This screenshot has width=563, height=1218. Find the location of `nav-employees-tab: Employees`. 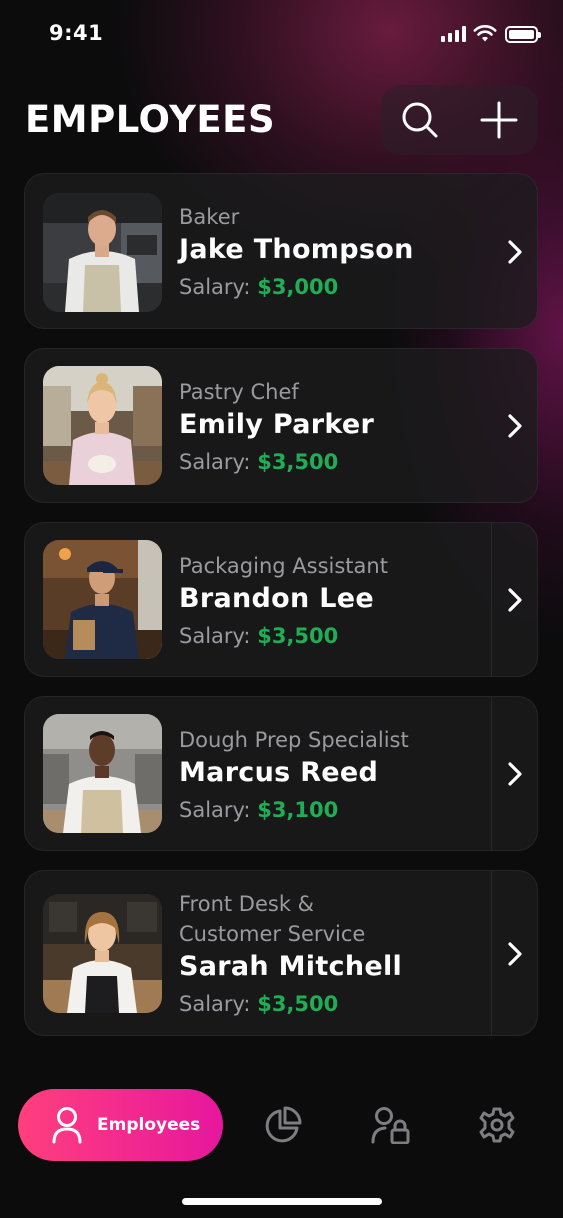

nav-employees-tab: Employees is located at coordinates (120, 1125).